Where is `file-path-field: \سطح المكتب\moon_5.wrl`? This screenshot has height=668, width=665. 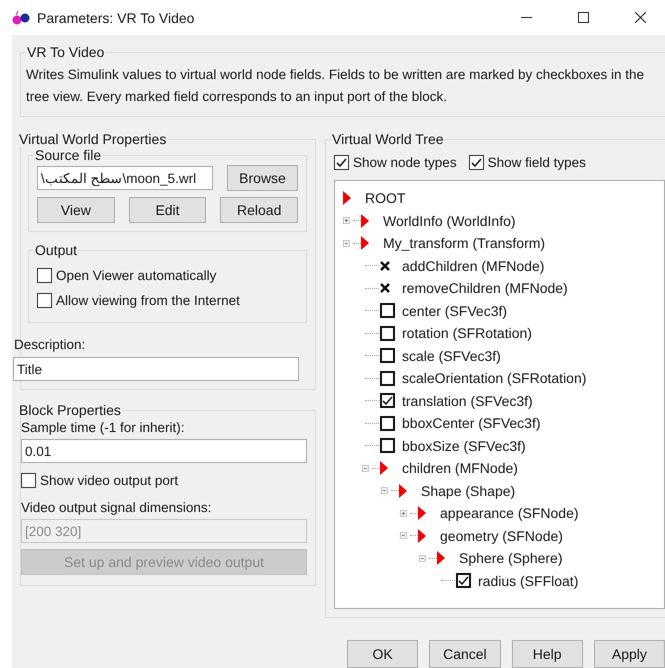
file-path-field: \سطح المكتب\moon_5.wrl is located at coordinates (125, 178).